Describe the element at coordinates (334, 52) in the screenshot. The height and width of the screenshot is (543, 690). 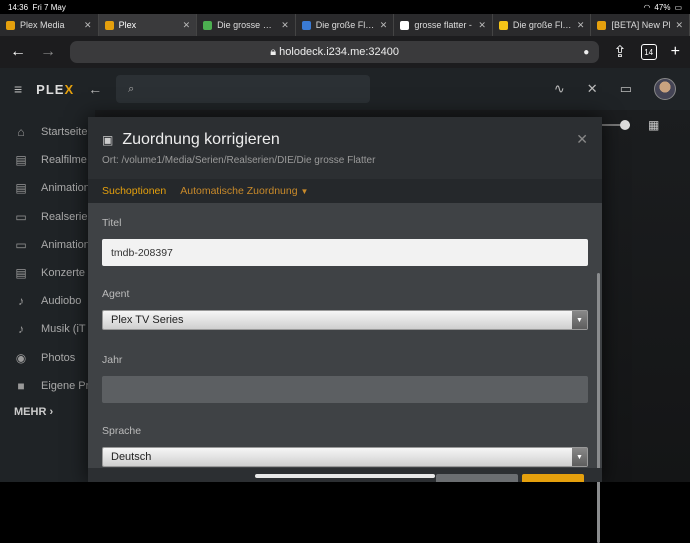
I see `address-bar: 🔒︎ holodeck.i234.me:32400 ●` at that location.